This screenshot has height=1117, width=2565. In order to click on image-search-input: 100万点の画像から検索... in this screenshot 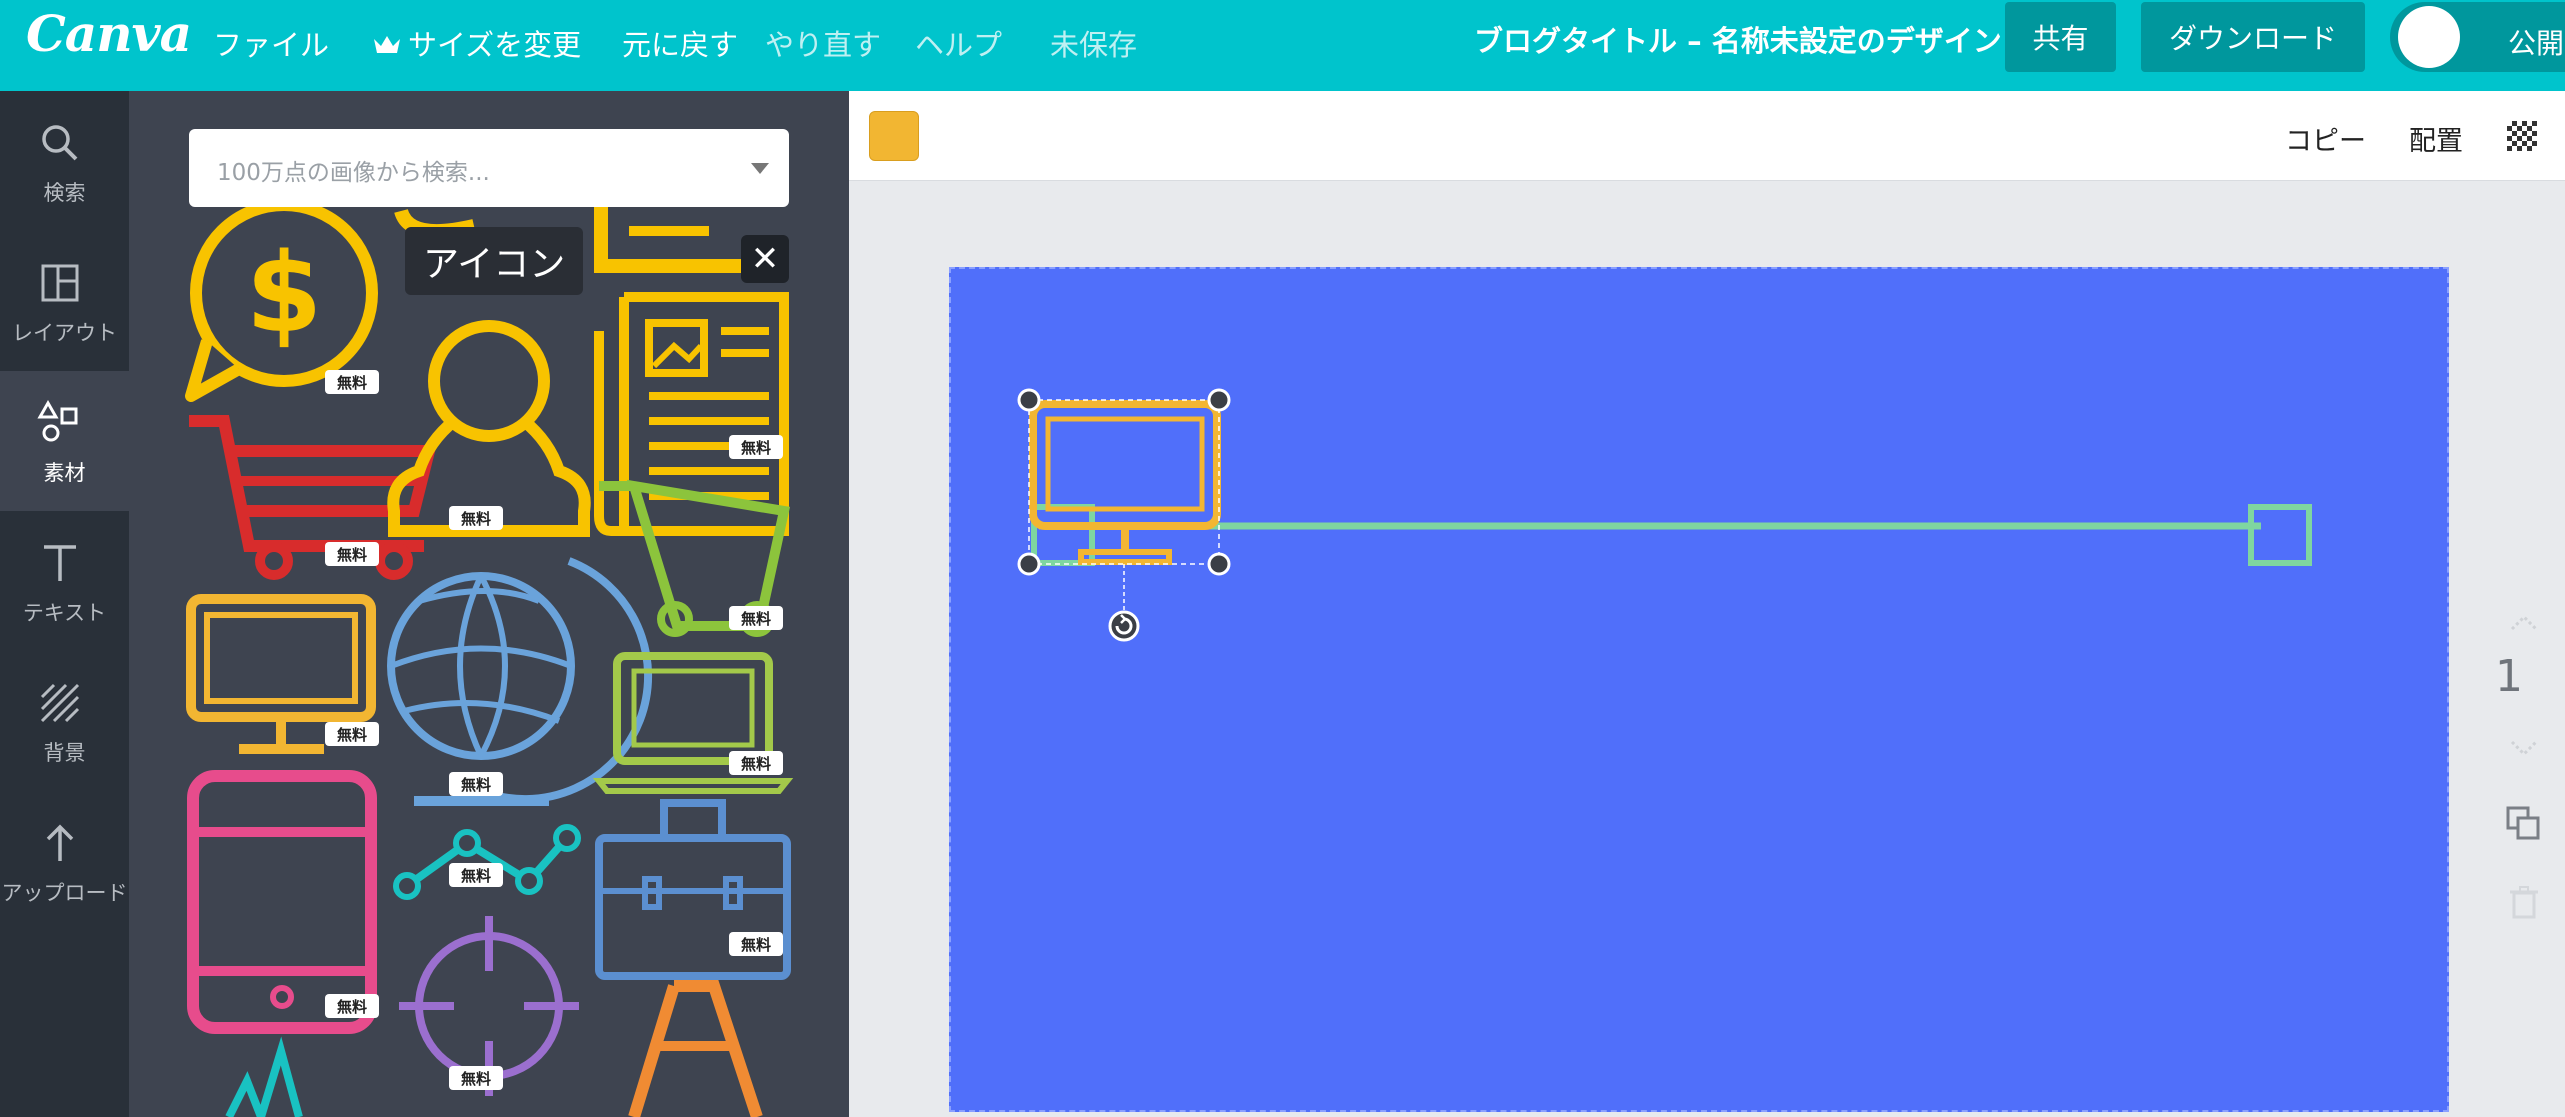, I will do `click(489, 168)`.